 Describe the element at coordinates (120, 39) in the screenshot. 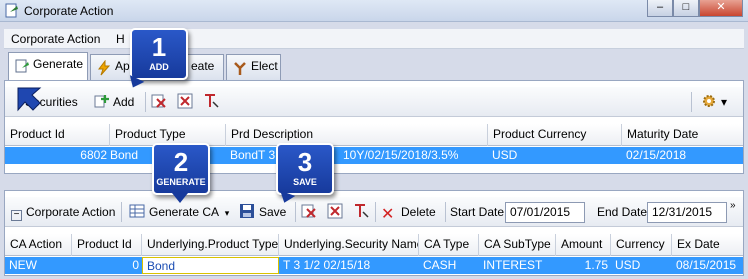

I see `menu-help: H` at that location.